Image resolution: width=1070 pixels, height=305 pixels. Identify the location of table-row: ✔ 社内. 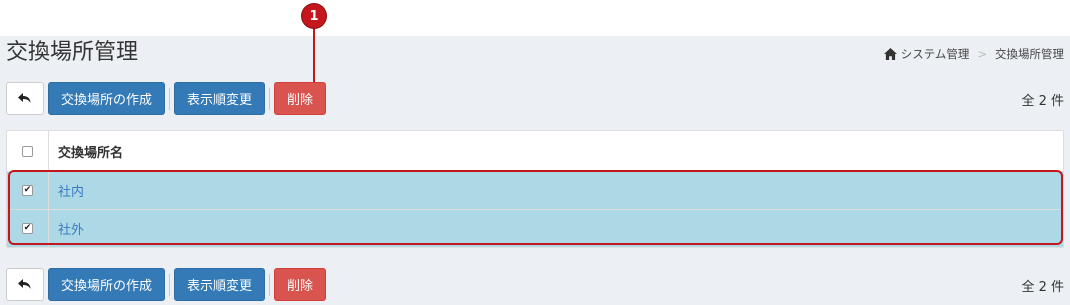
(535, 190).